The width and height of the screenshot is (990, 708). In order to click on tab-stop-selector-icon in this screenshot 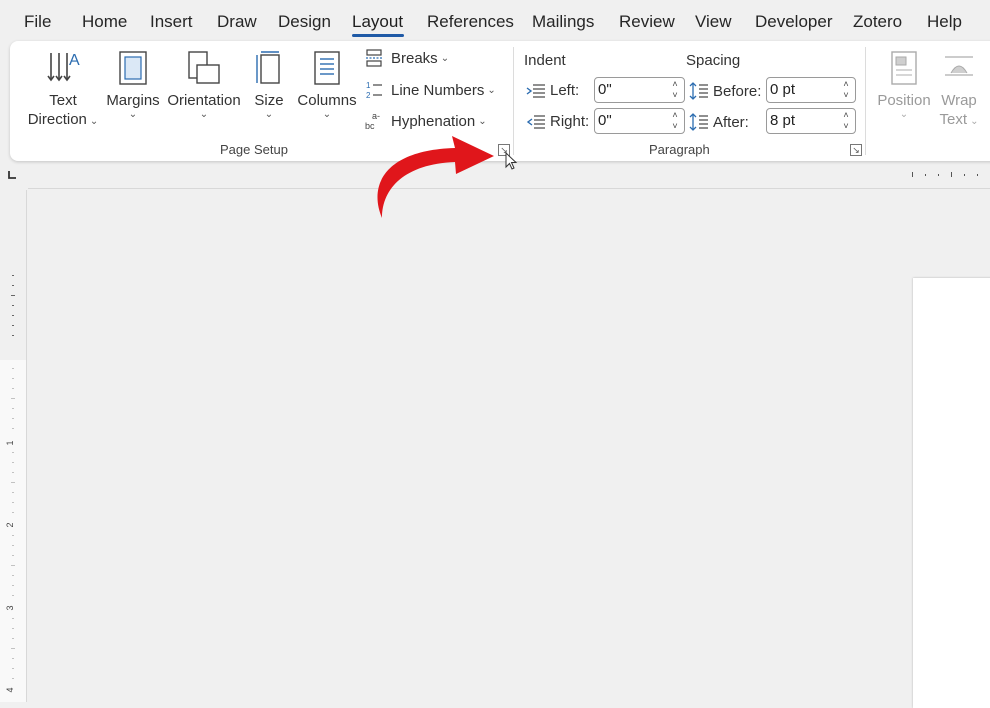, I will do `click(12, 175)`.